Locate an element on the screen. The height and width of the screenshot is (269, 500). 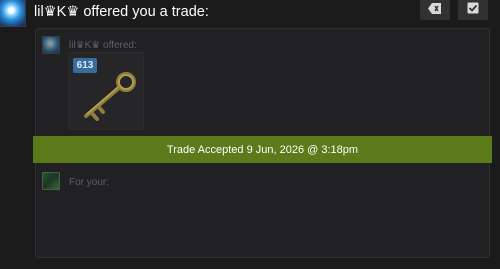
dismiss-button is located at coordinates (435, 10).